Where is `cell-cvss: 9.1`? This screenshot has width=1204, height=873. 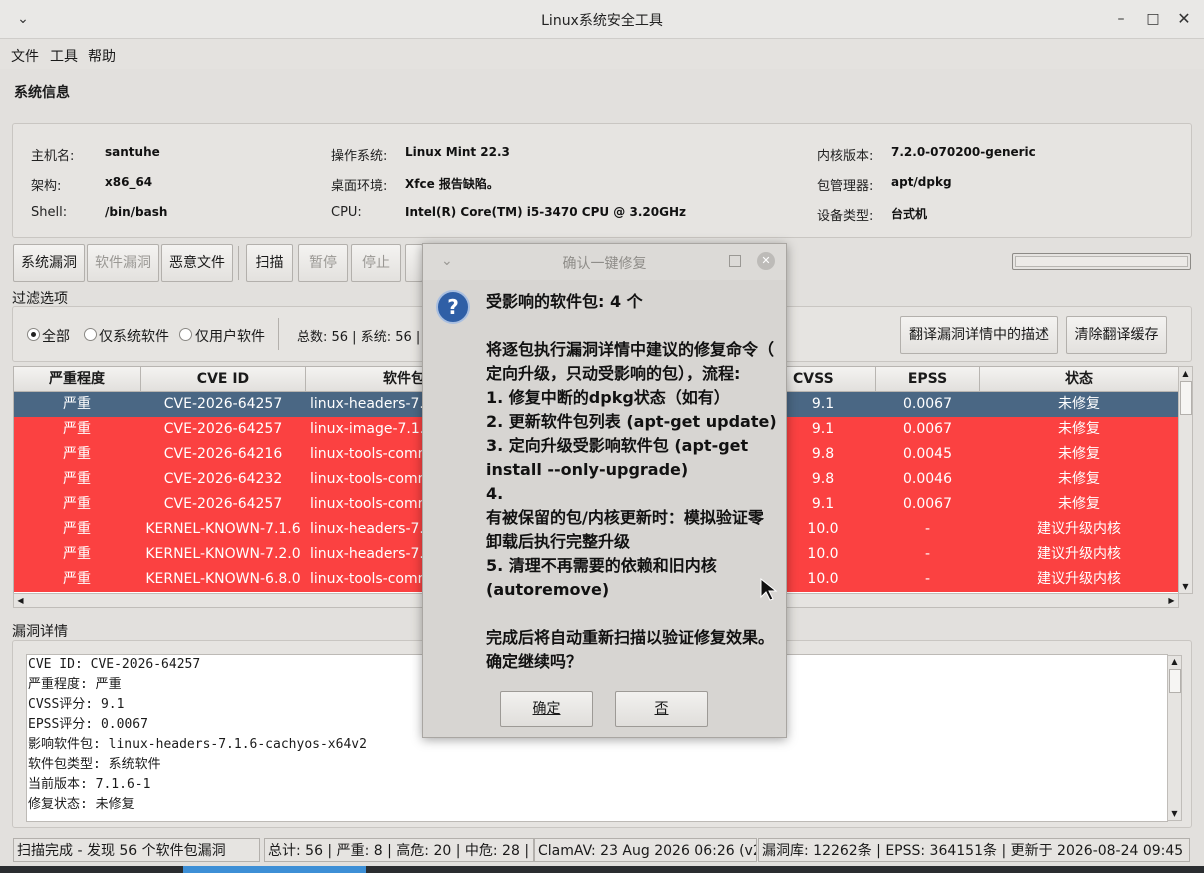
cell-cvss: 9.1 is located at coordinates (823, 404).